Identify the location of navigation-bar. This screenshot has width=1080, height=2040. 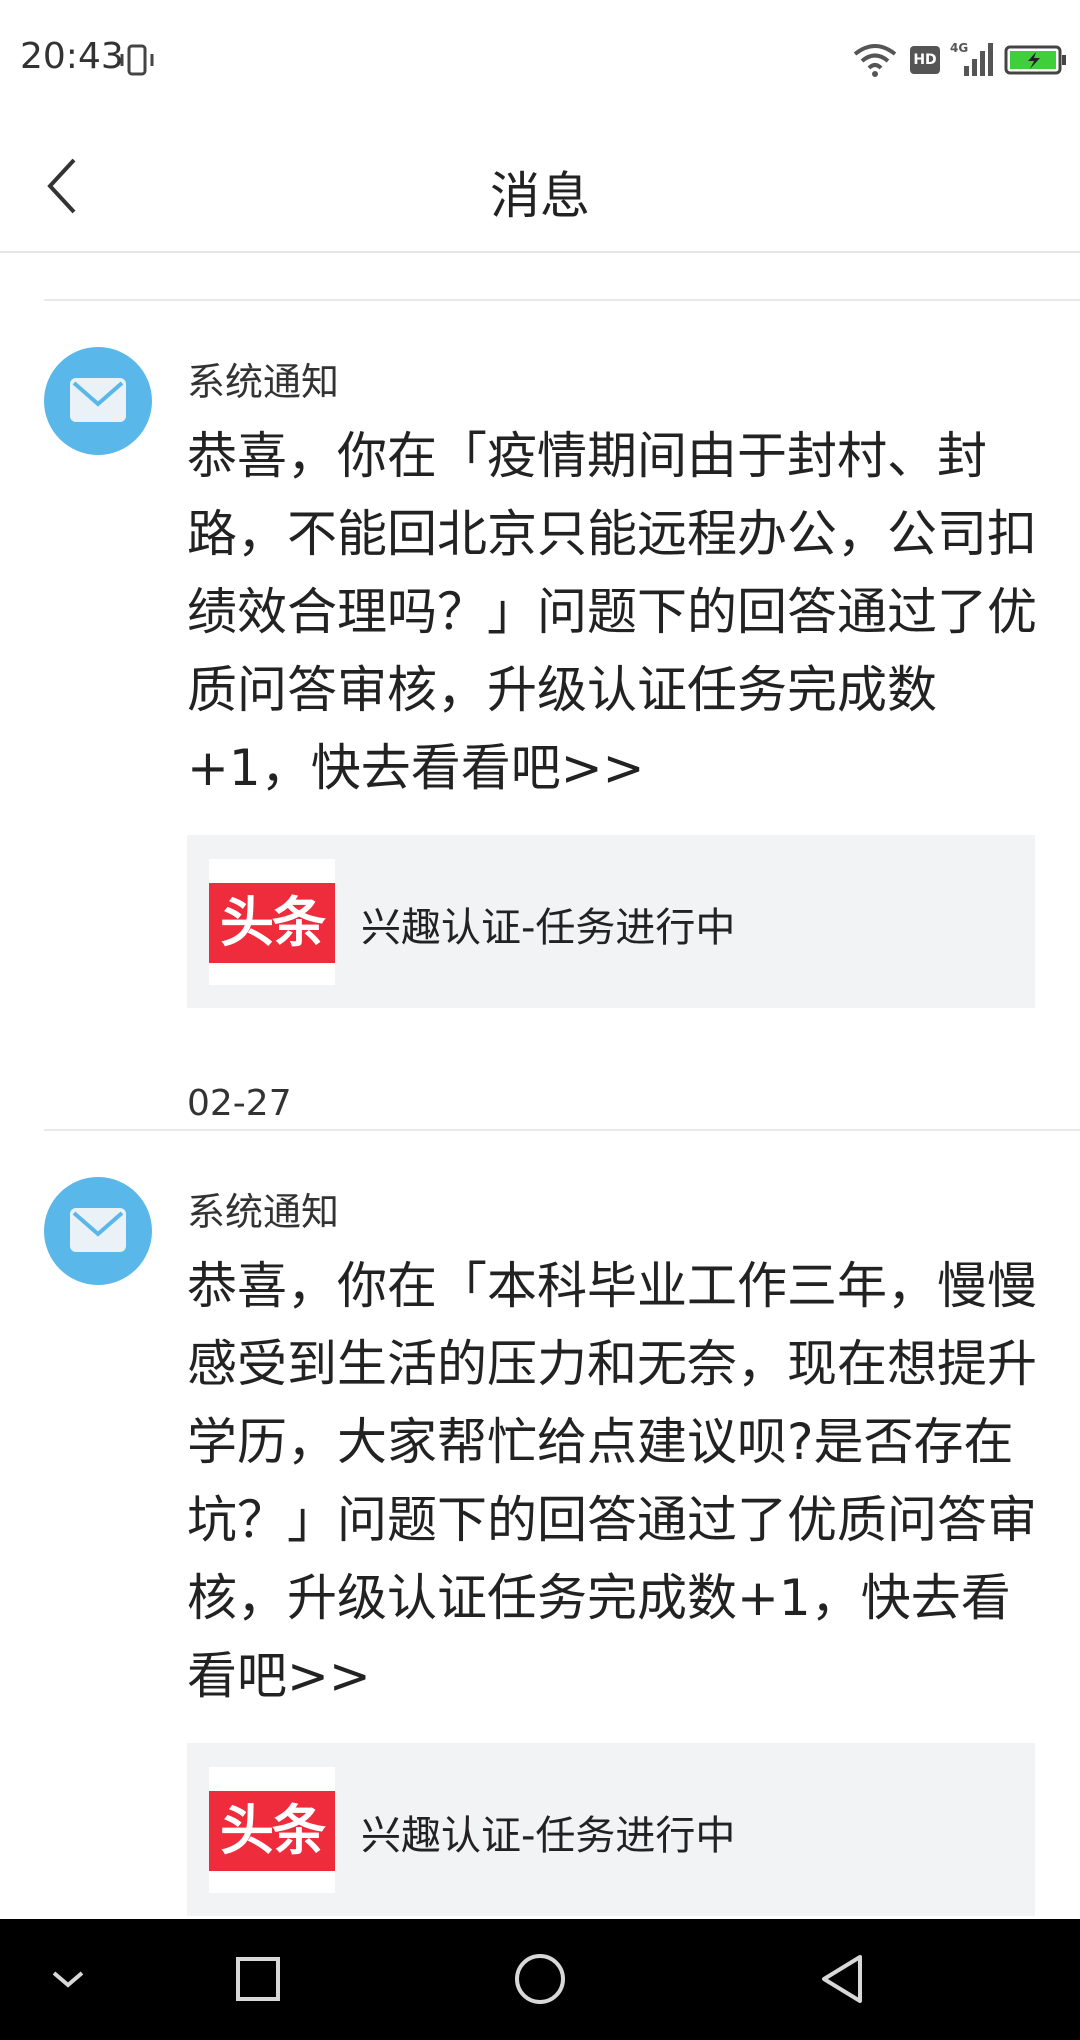
(540, 1979).